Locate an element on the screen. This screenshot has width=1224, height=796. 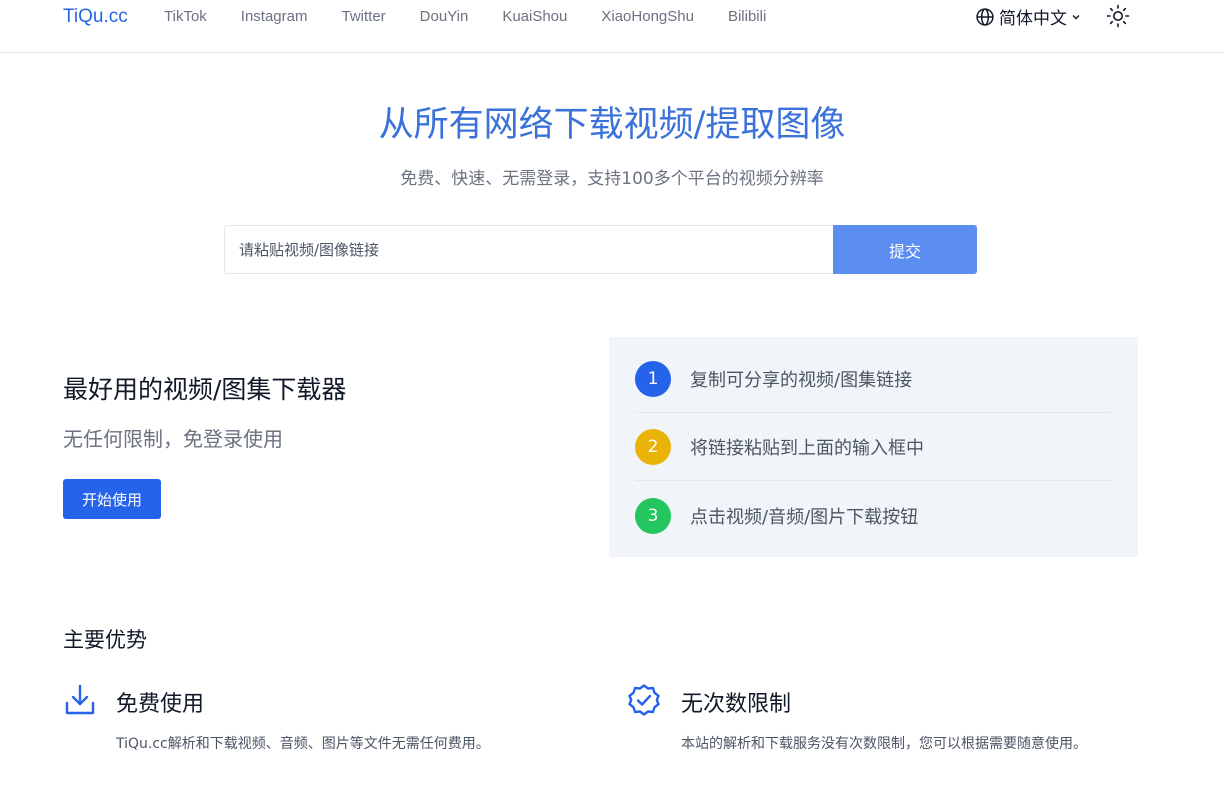
hero-title: 从所有网络下载视频/提取图像 is located at coordinates (612, 125).